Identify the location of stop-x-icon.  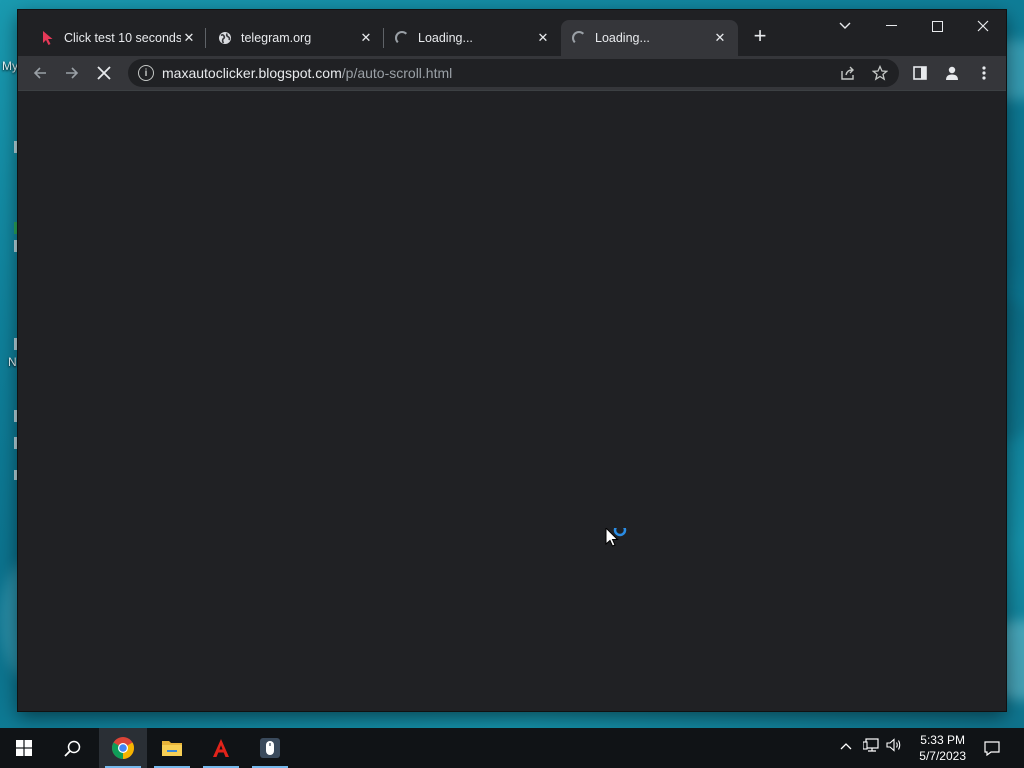
(104, 73).